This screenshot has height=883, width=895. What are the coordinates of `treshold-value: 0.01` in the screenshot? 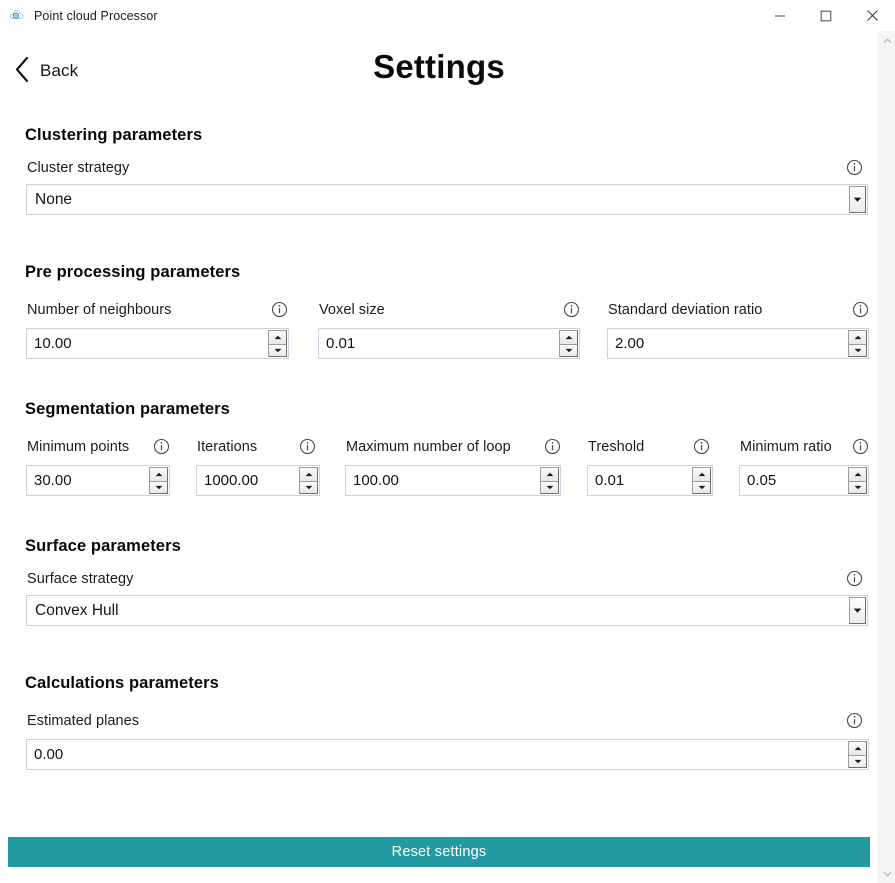 It's located at (640, 480).